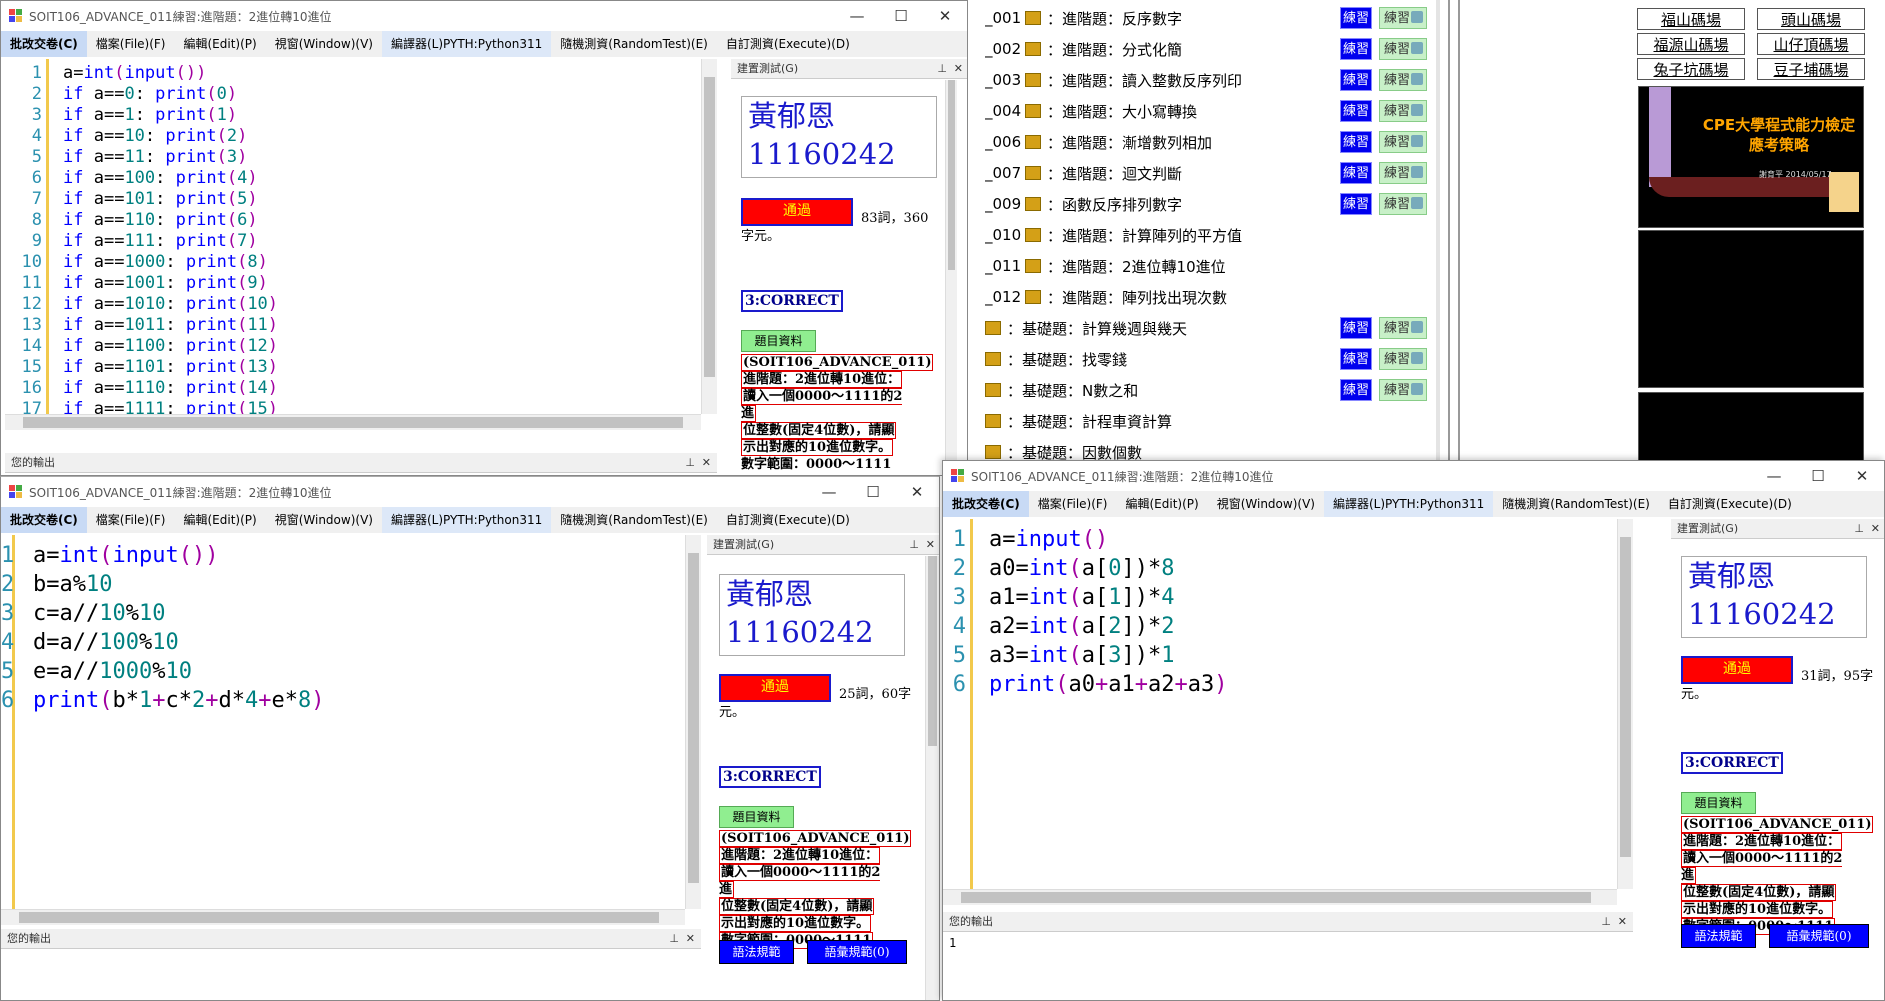 Image resolution: width=1885 pixels, height=1001 pixels. I want to click on problem-list-item: _004 ：進階題：大小寫轉換, so click(1091, 111).